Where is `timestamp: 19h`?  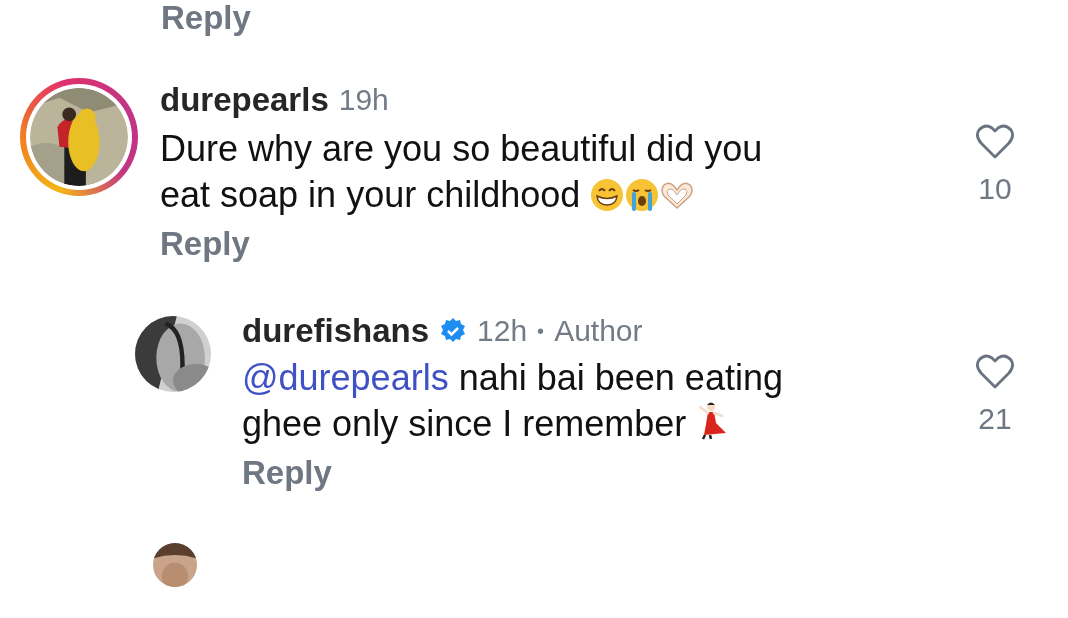
timestamp: 19h is located at coordinates (363, 100).